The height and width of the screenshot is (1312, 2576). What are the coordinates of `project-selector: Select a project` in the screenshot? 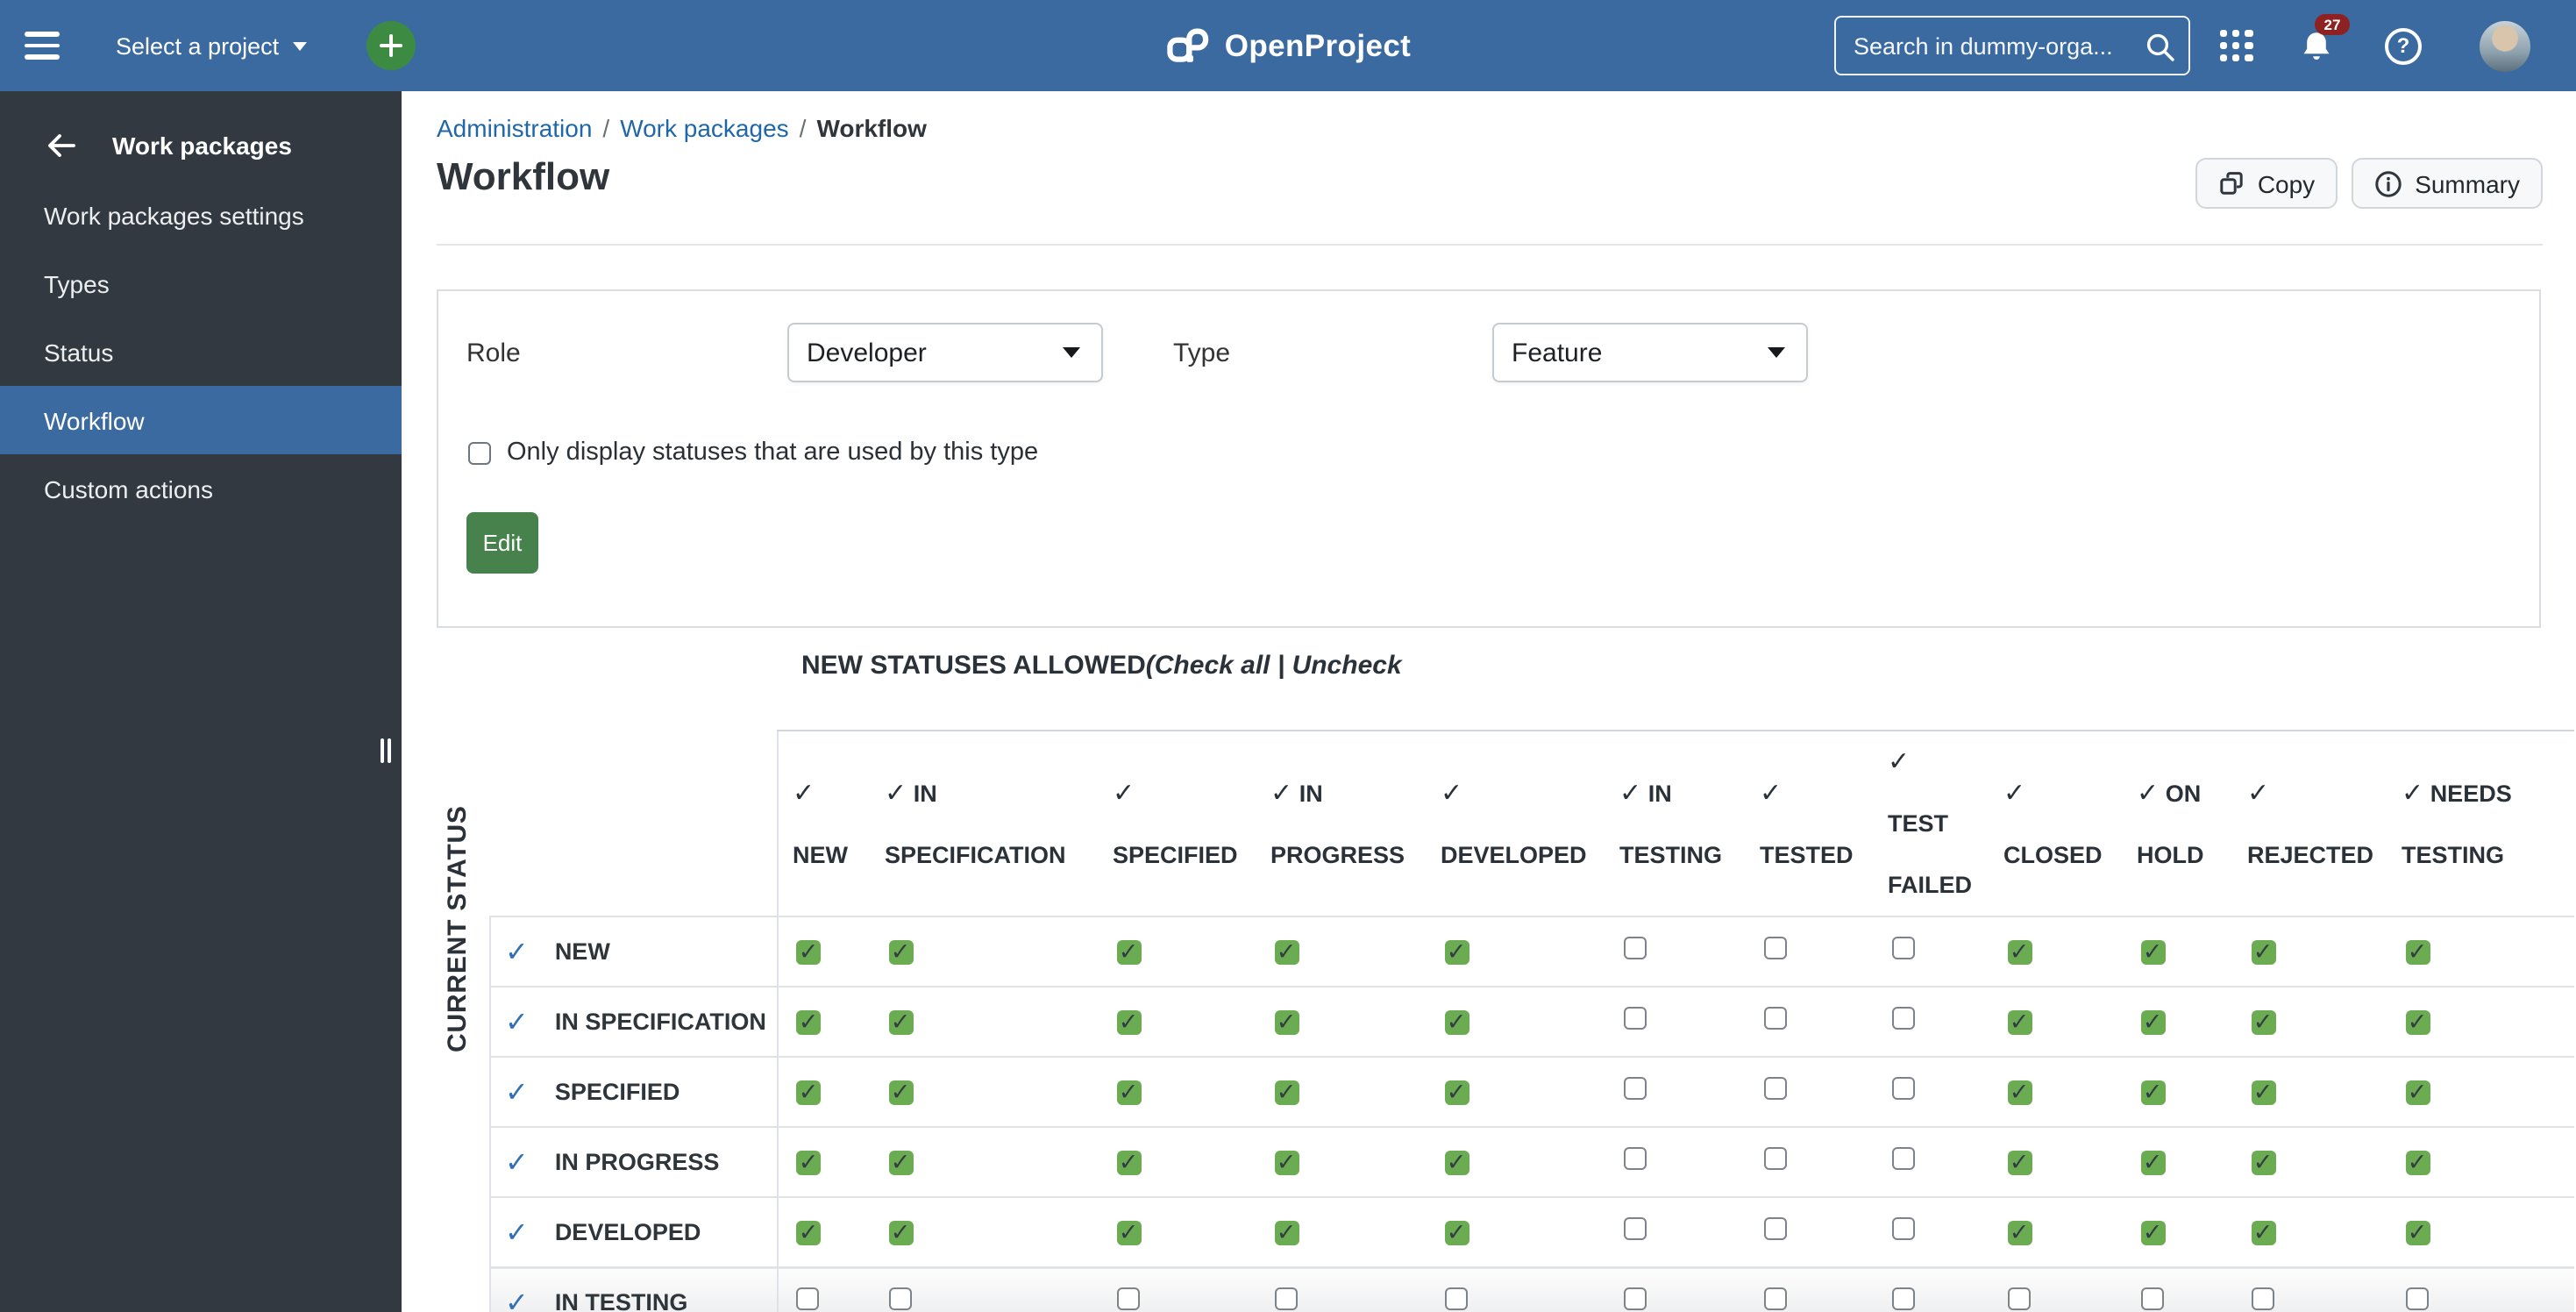 It's located at (212, 45).